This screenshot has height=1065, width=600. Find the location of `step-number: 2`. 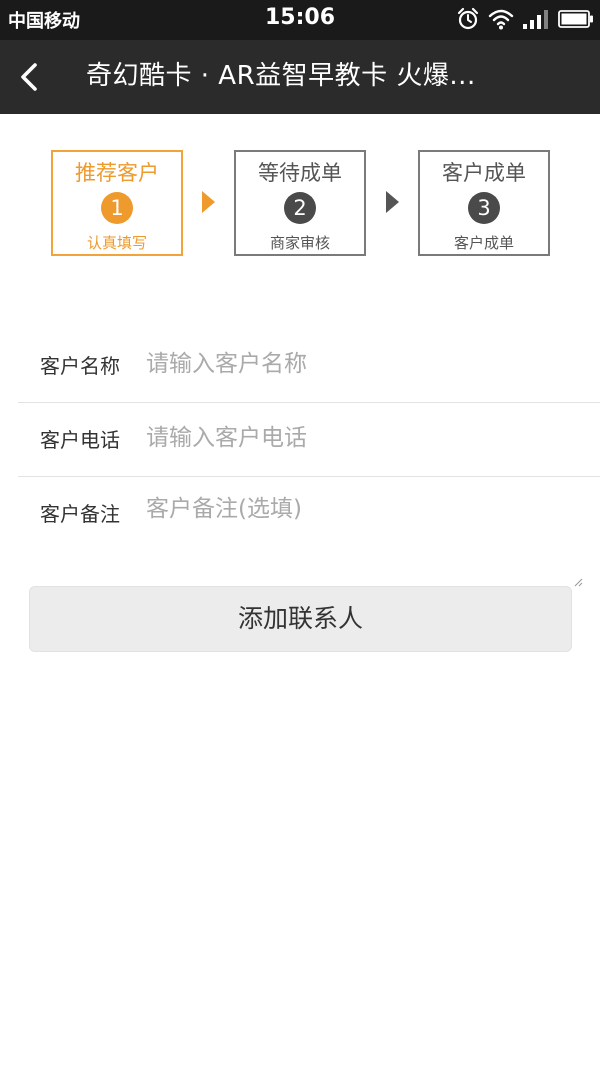

step-number: 2 is located at coordinates (300, 208).